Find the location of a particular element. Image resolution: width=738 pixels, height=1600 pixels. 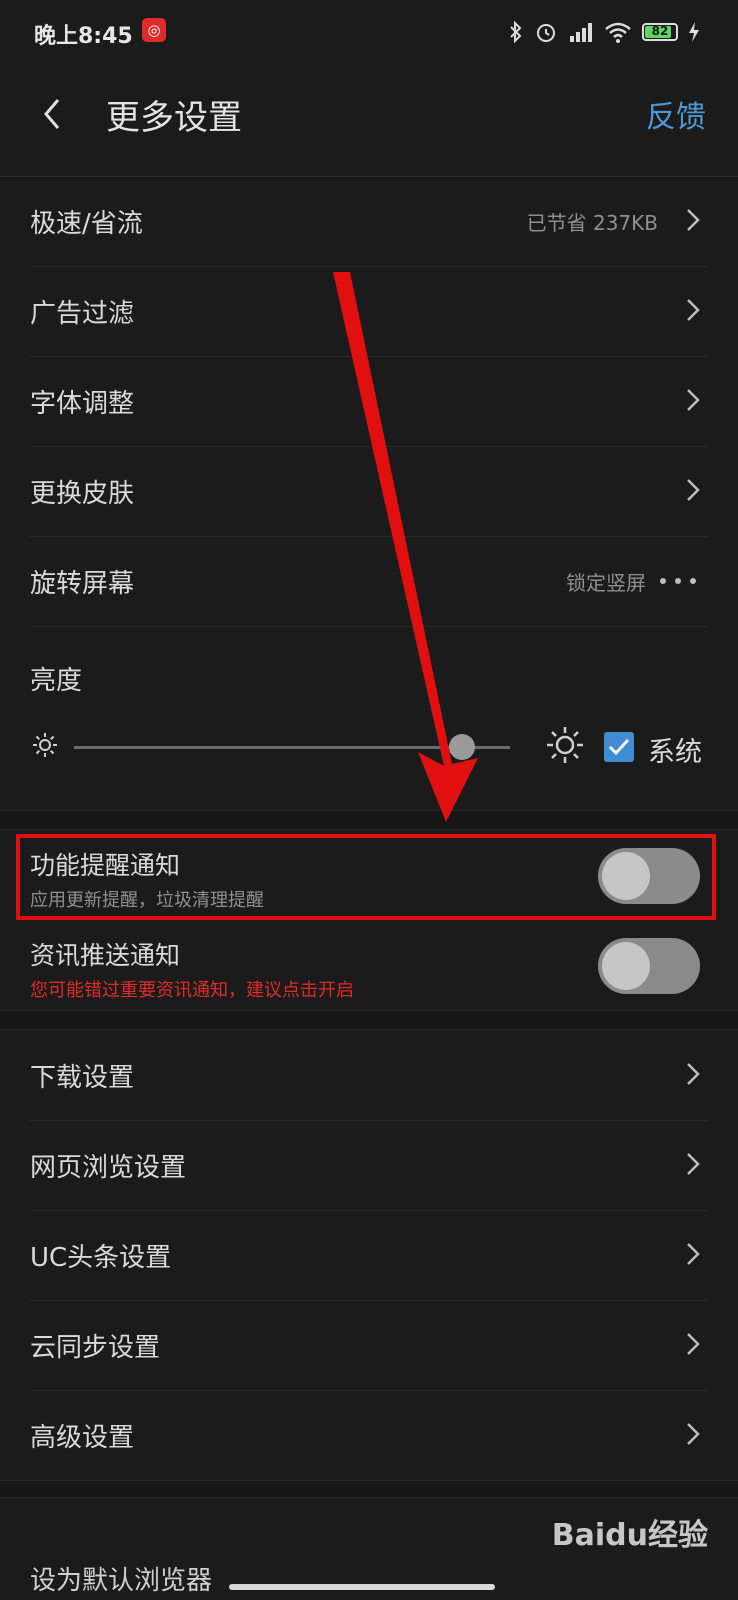

notification-news-push: 资讯推送通知 您可能错过重要资讯通知，建议点击开启 is located at coordinates (369, 965).